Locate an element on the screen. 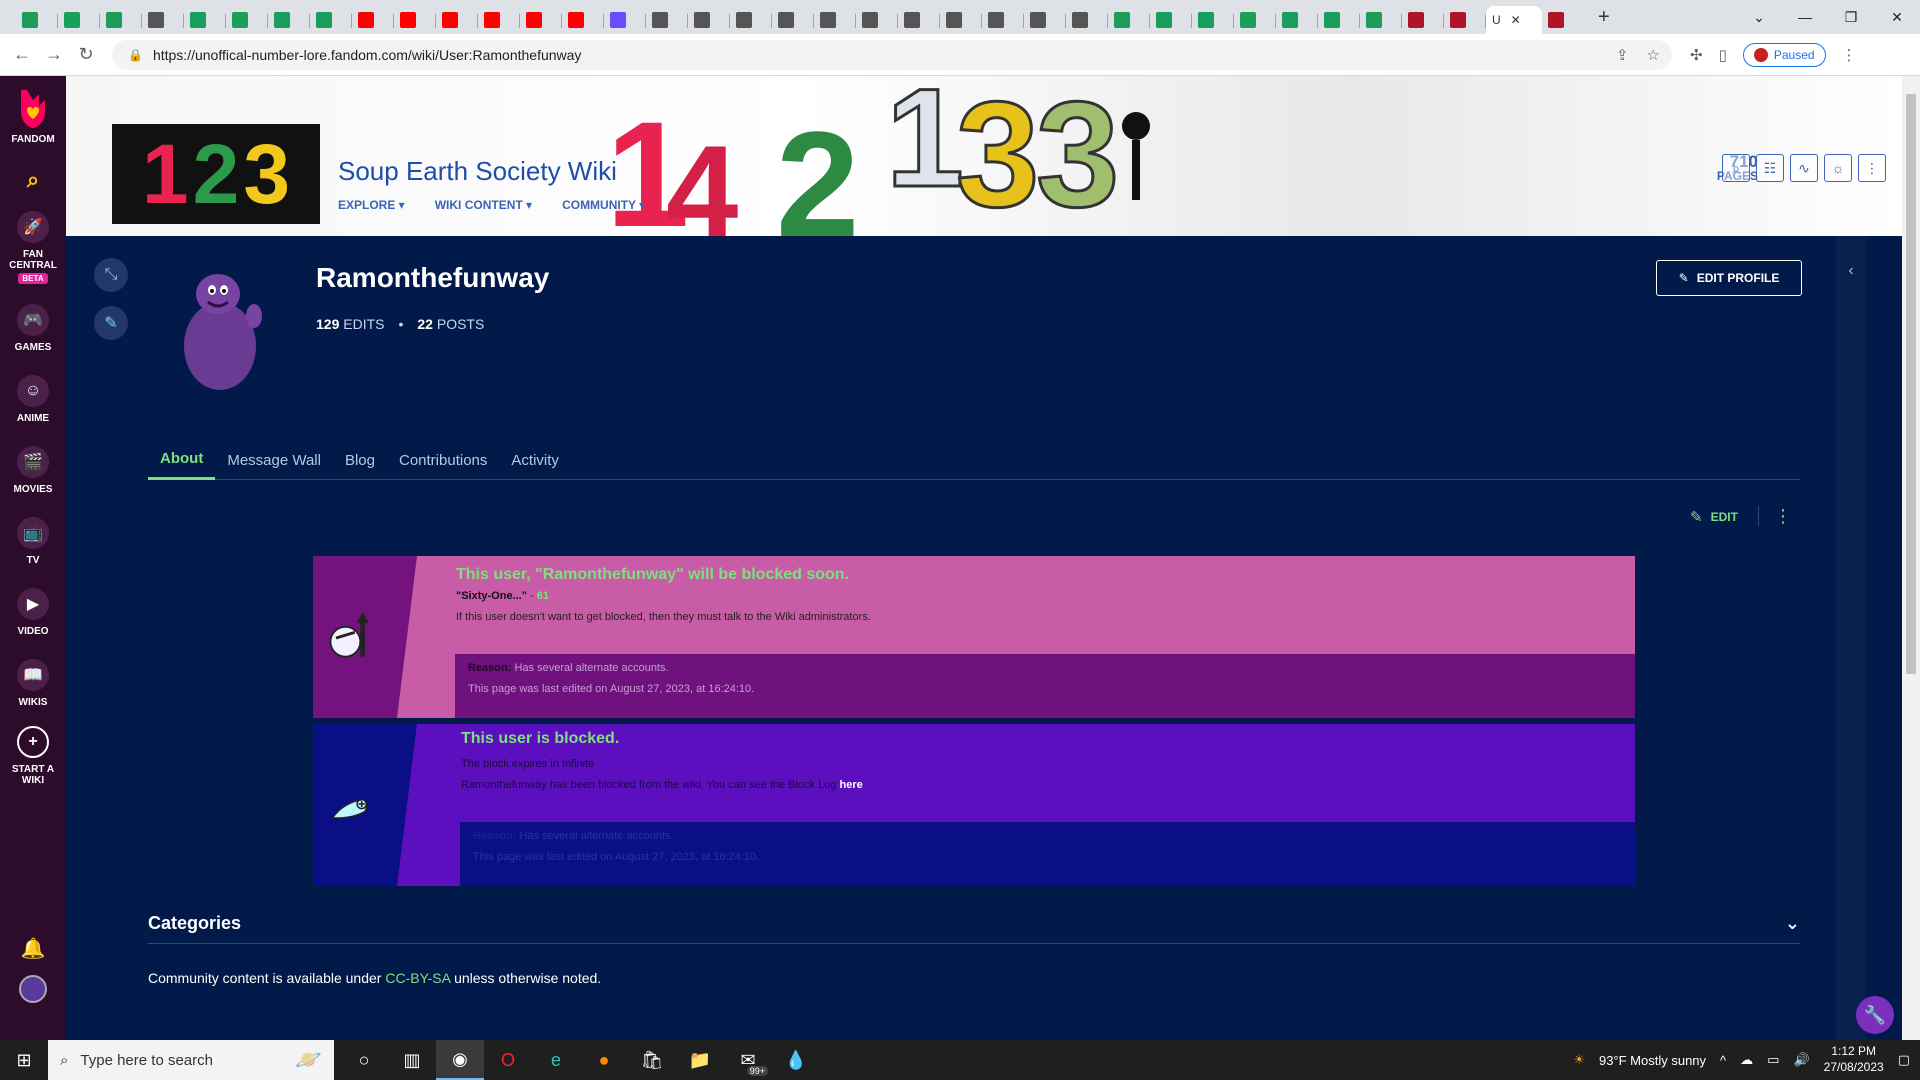 The image size is (1920, 1080). wiki-title: Soup Earth Society Wiki is located at coordinates (477, 171).